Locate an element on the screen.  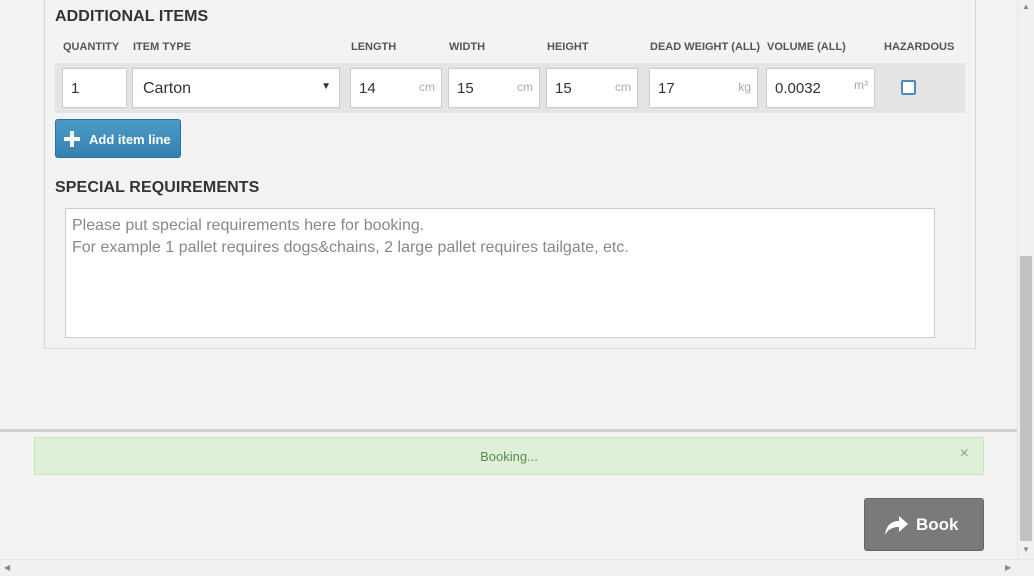
chevron-down-icon: ▼ is located at coordinates (326, 86).